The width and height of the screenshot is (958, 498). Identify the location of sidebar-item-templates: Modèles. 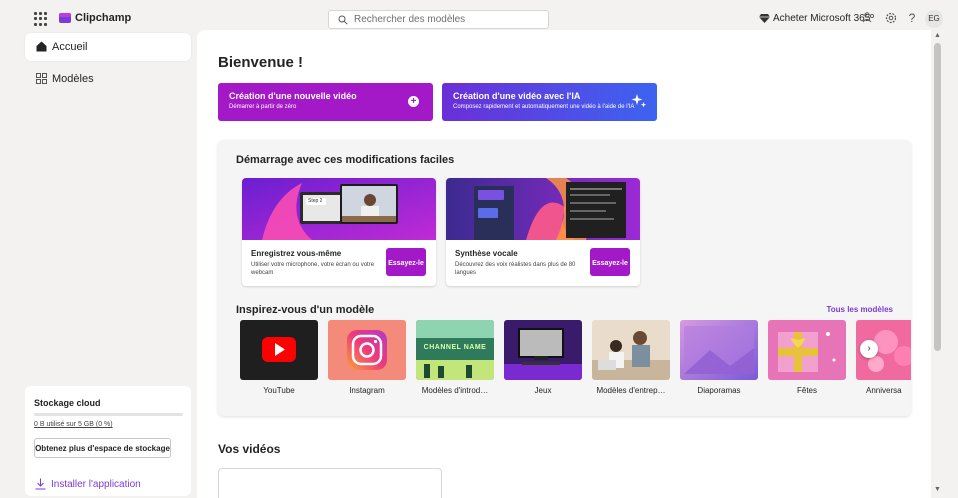
(108, 79).